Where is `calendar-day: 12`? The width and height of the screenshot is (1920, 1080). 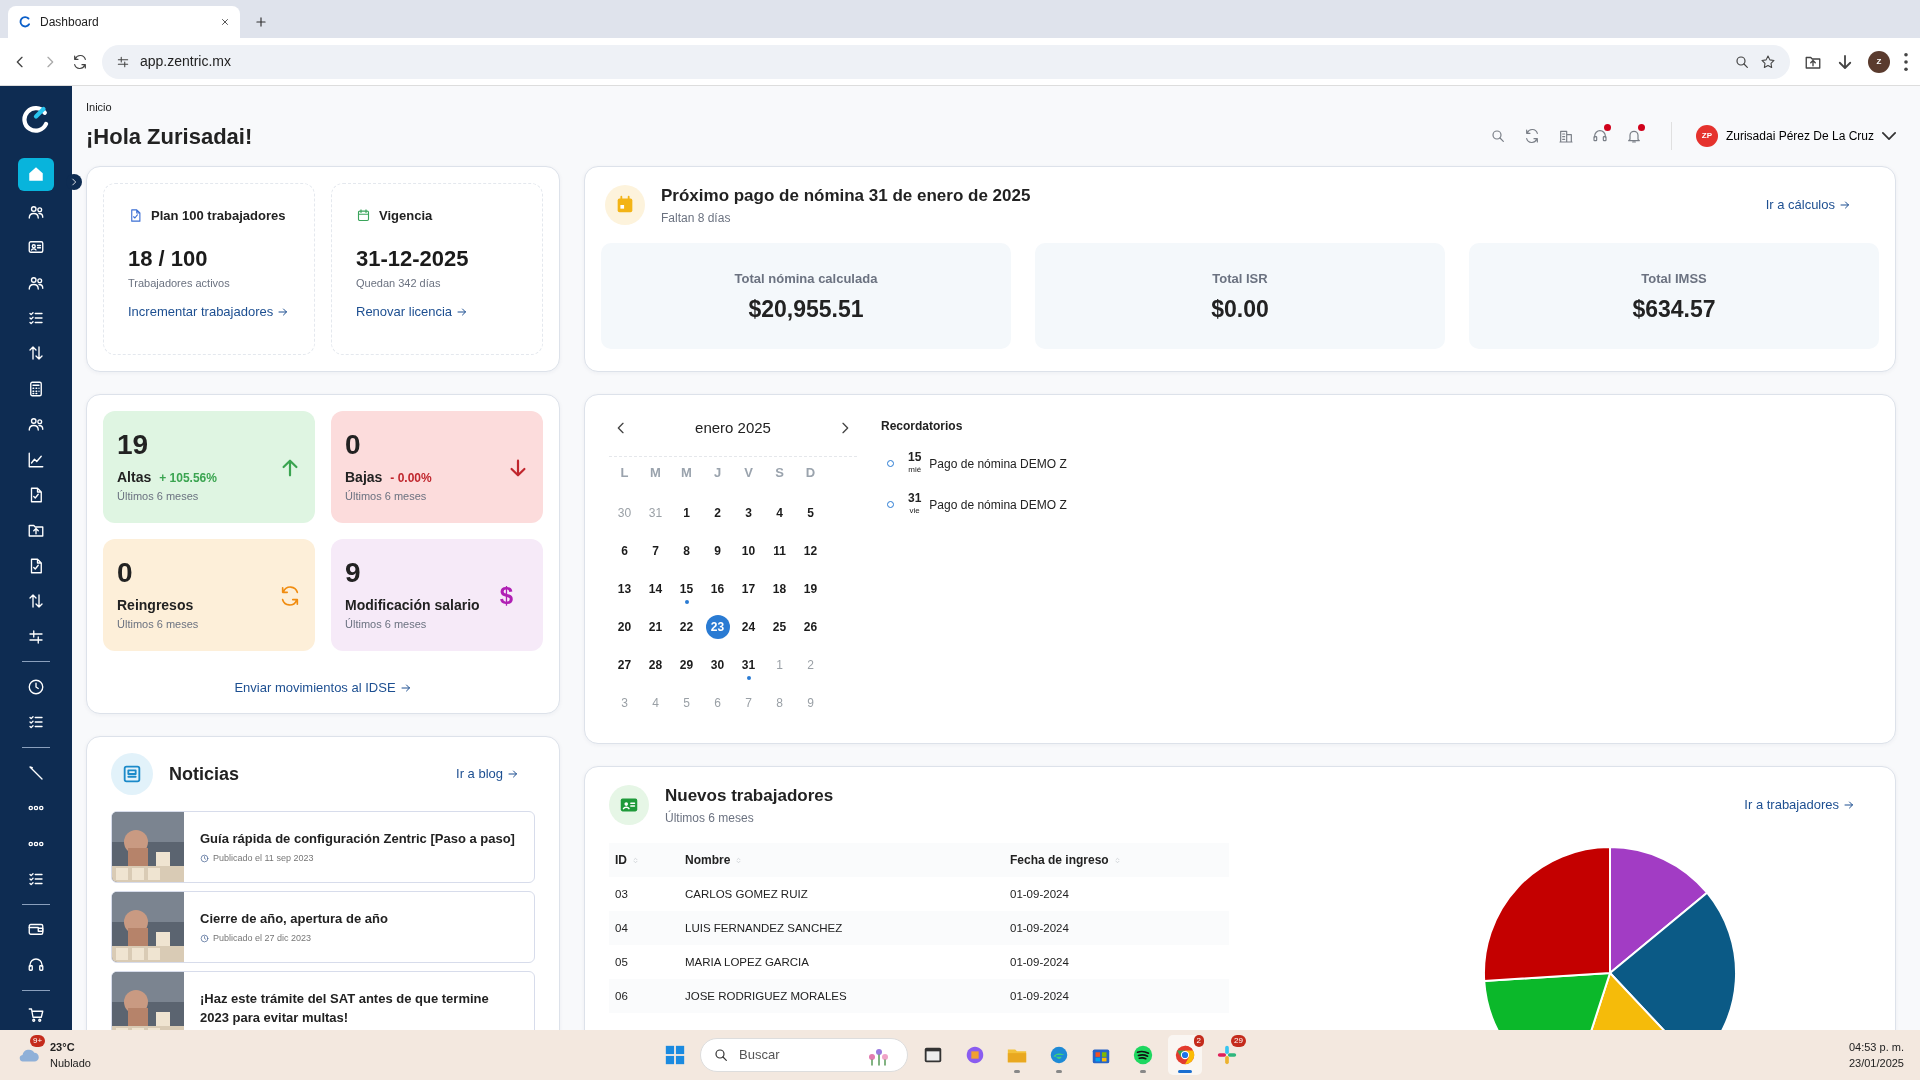 calendar-day: 12 is located at coordinates (810, 551).